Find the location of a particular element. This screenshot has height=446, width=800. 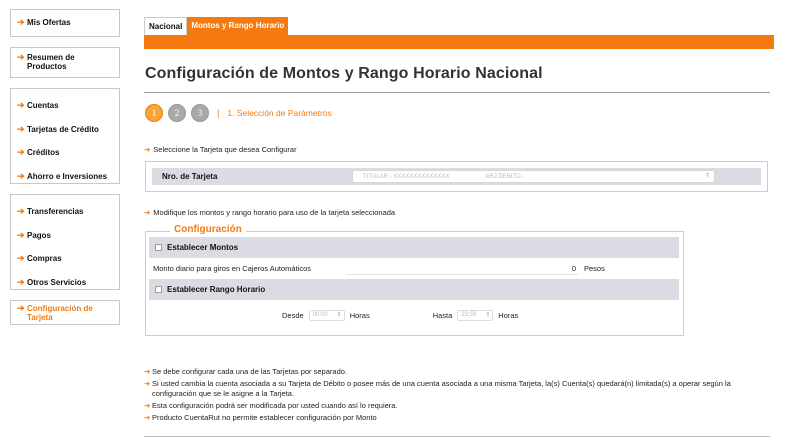

sidebar-item-compras: ➔ Compras is located at coordinates (65, 258).